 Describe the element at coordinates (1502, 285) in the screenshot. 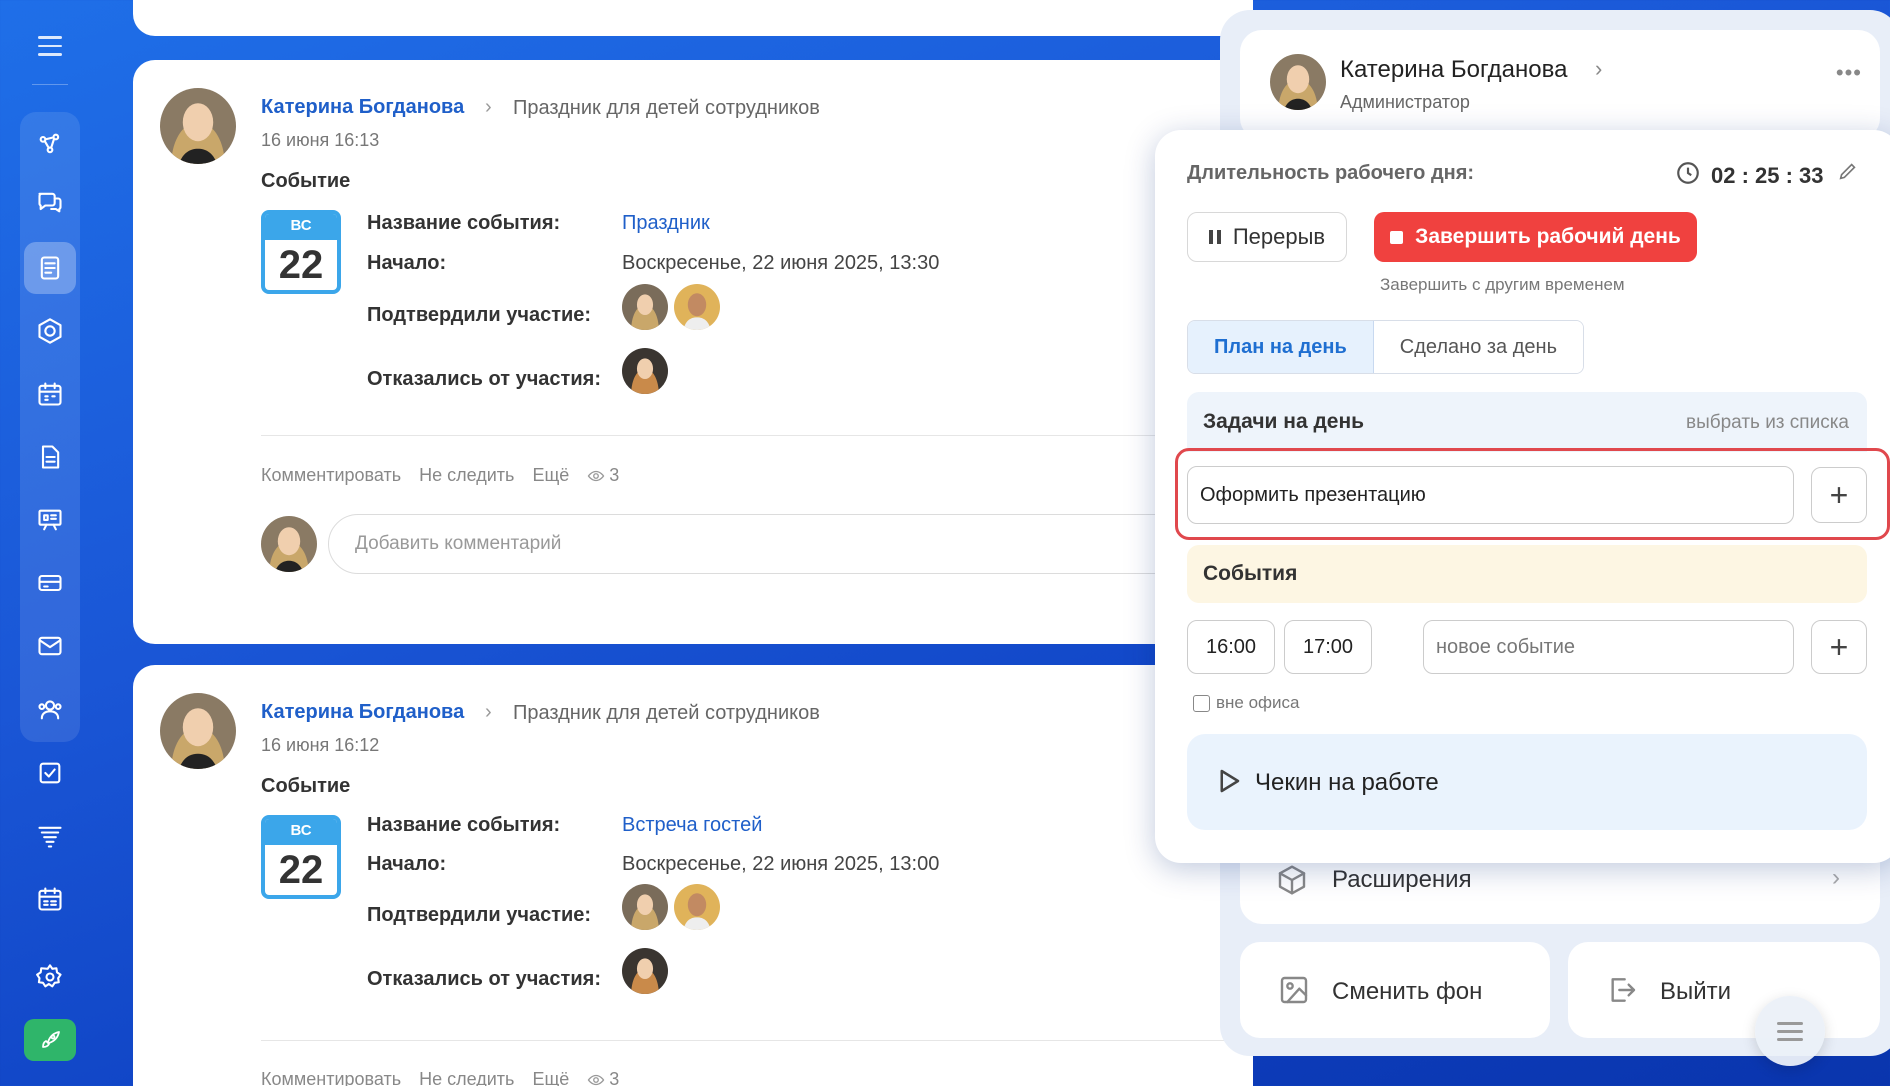

I see `end-other-time-link: Завершить с другим временем` at that location.